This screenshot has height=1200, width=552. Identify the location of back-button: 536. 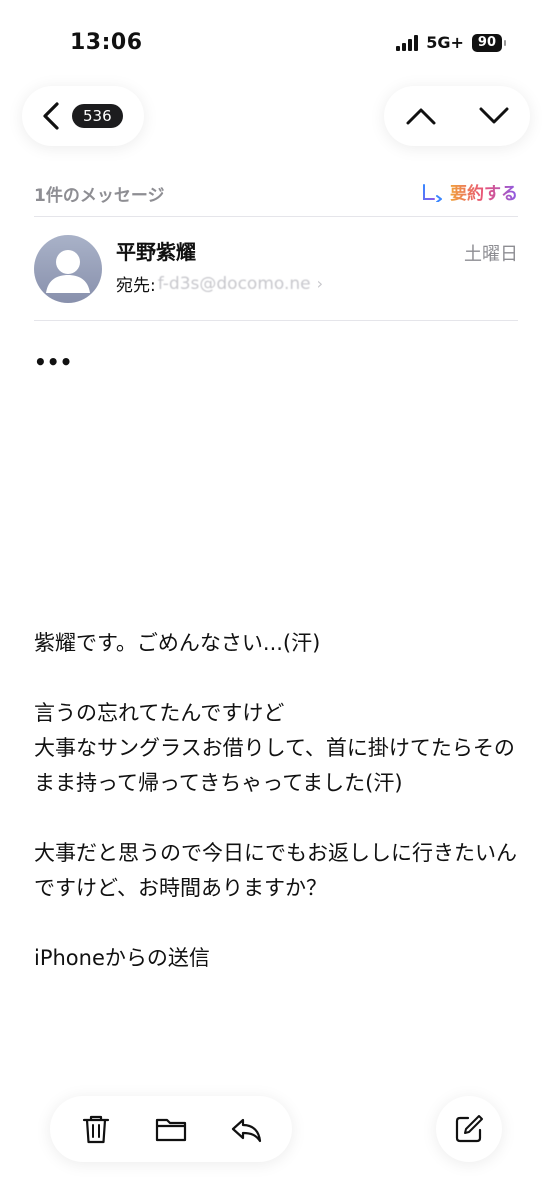
(83, 116).